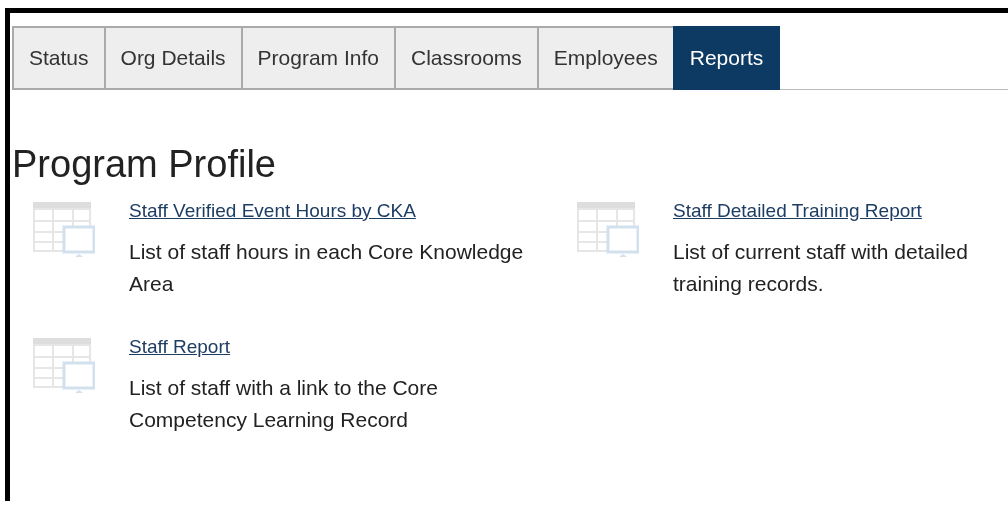 This screenshot has height=506, width=1008. I want to click on report-link: Staff Verified Event Hours by CKA, so click(272, 210).